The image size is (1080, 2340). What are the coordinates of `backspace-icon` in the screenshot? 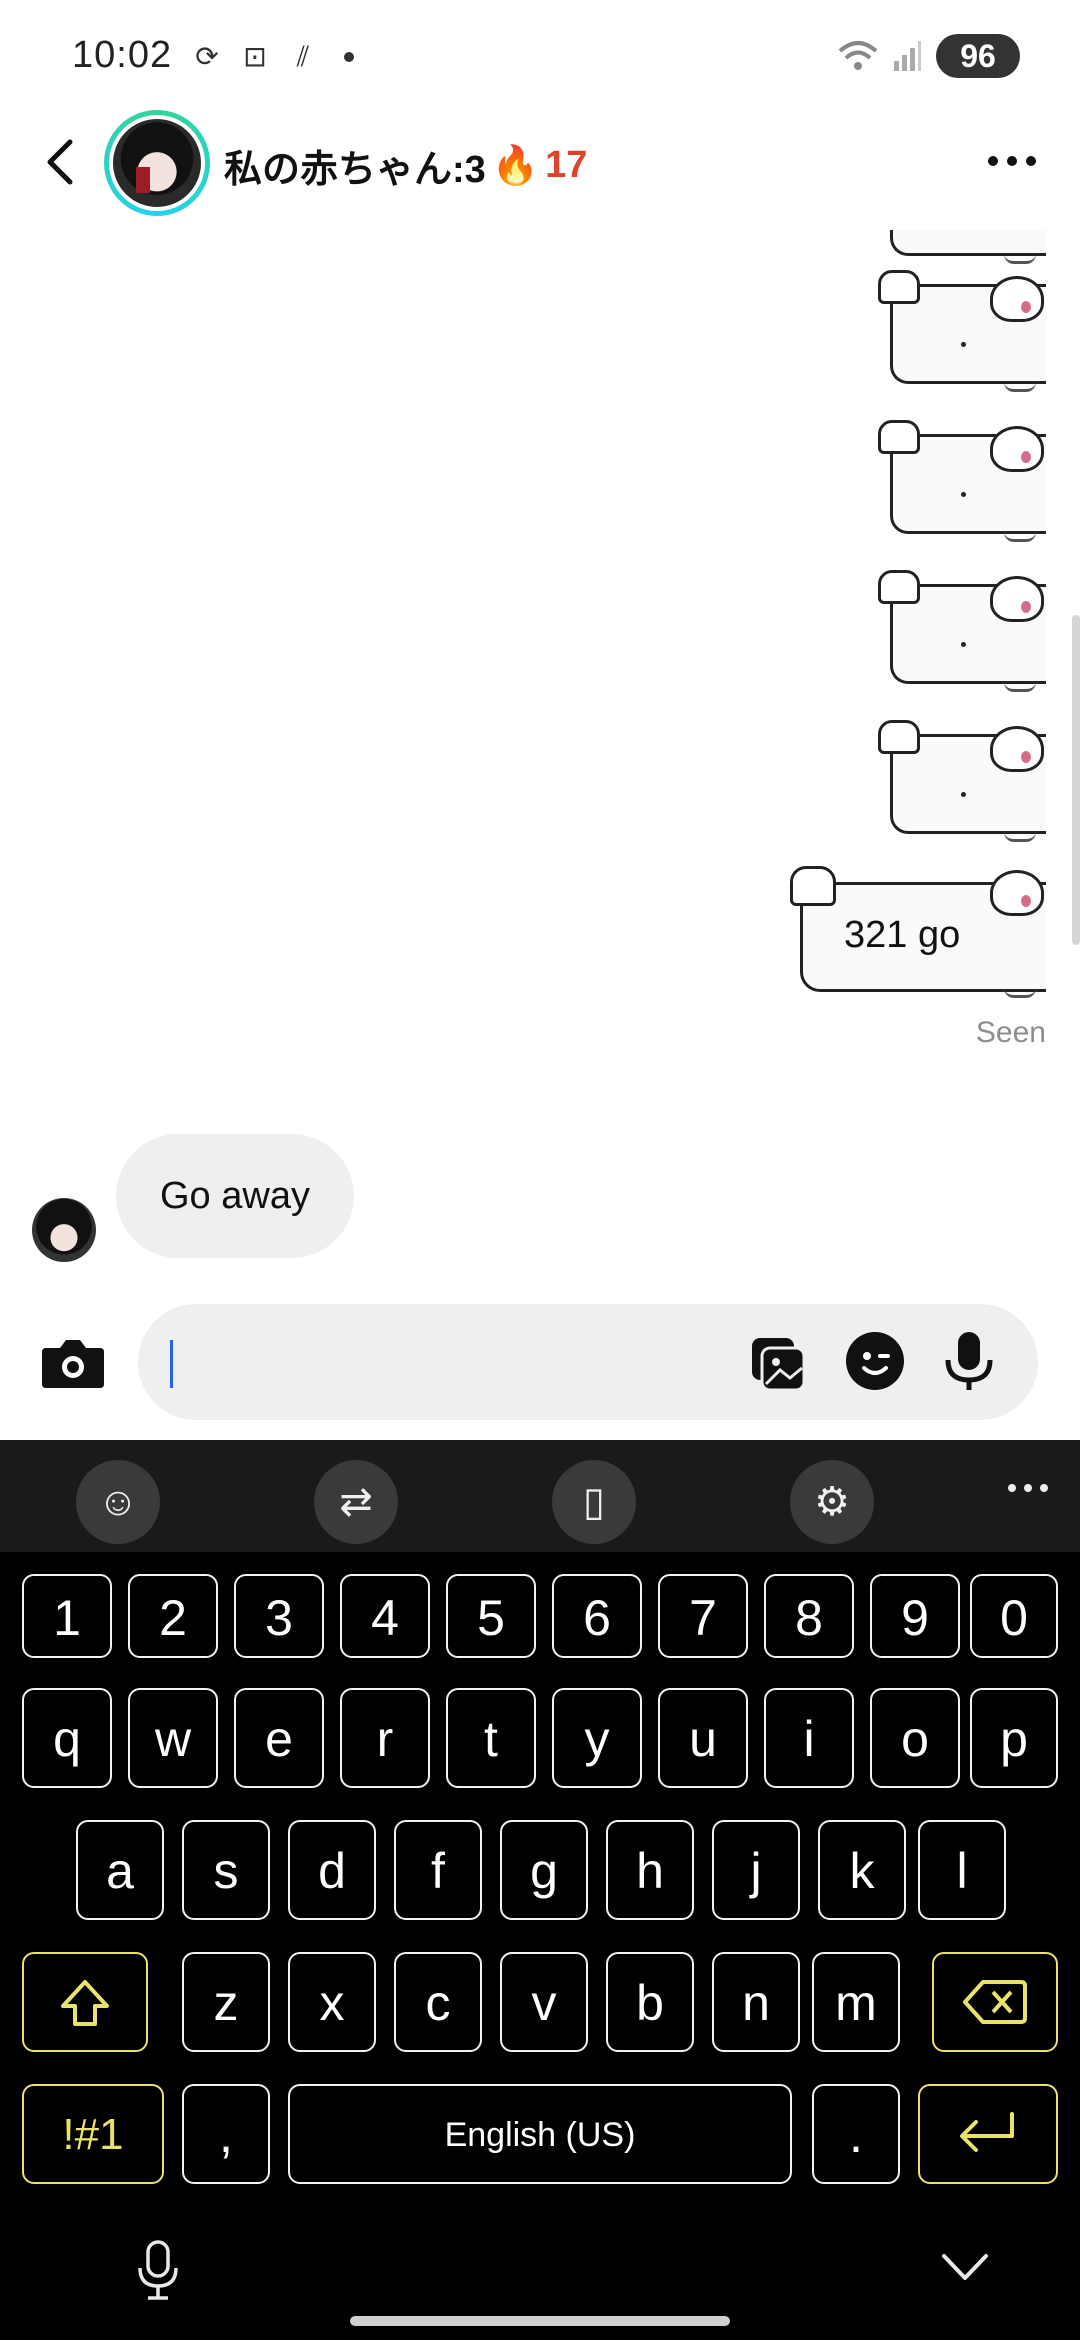 It's located at (995, 2002).